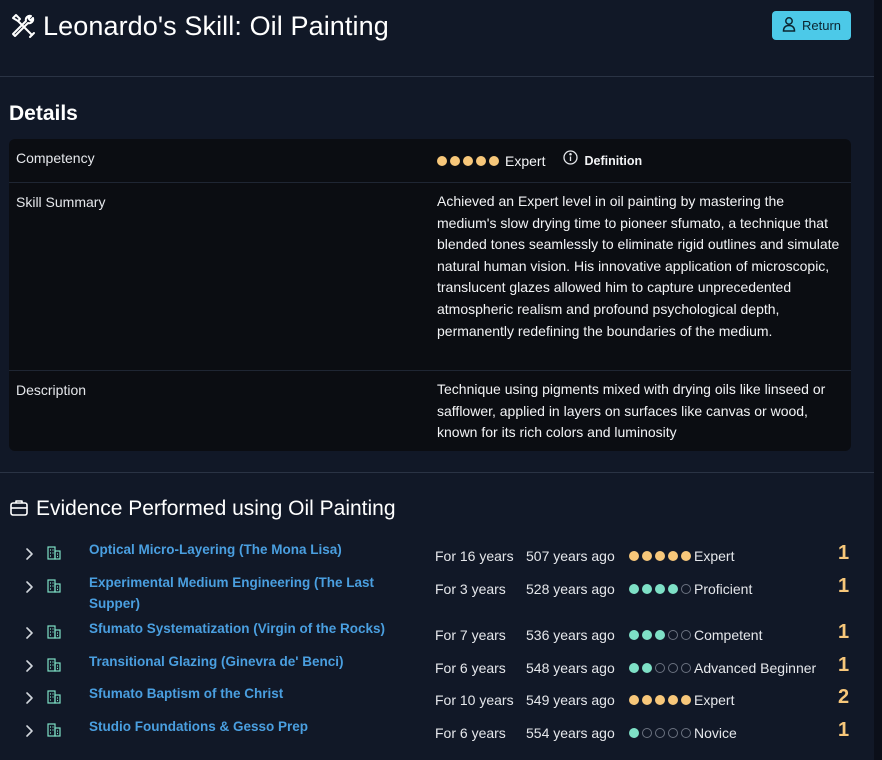 The height and width of the screenshot is (760, 882). Describe the element at coordinates (23, 26) in the screenshot. I see `tools-icon` at that location.